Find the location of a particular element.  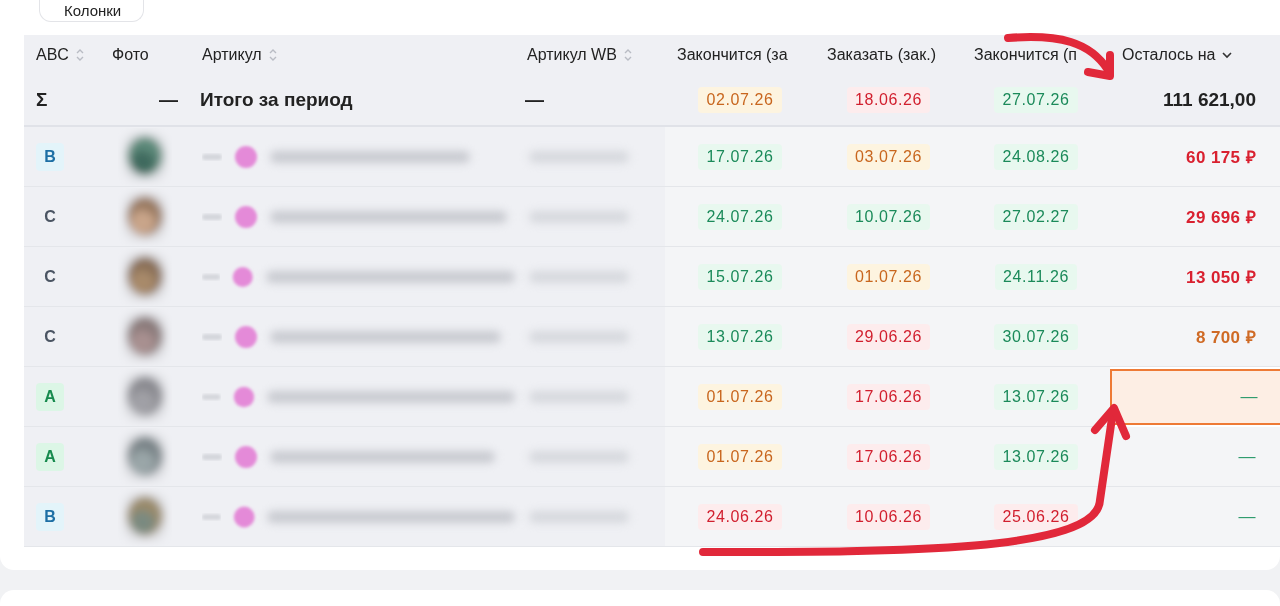

date-tag: 18.06.26 is located at coordinates (888, 100).